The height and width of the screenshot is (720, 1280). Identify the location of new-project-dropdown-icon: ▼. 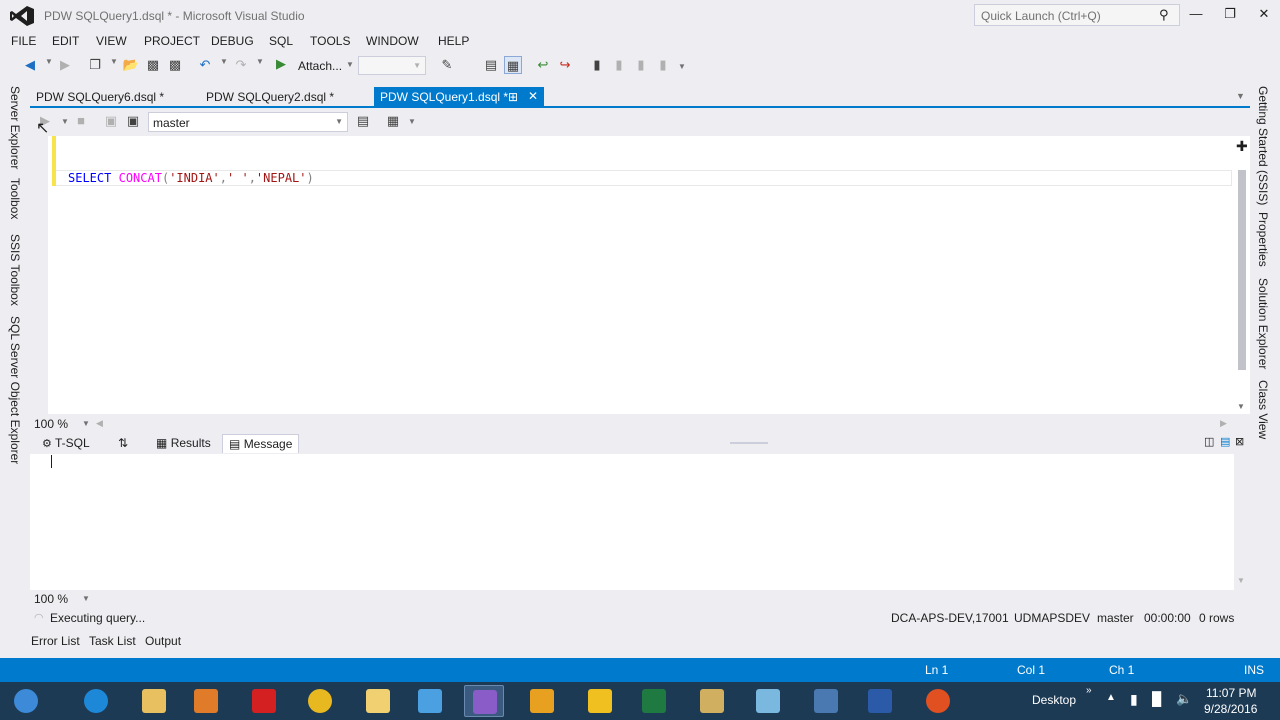
(114, 61).